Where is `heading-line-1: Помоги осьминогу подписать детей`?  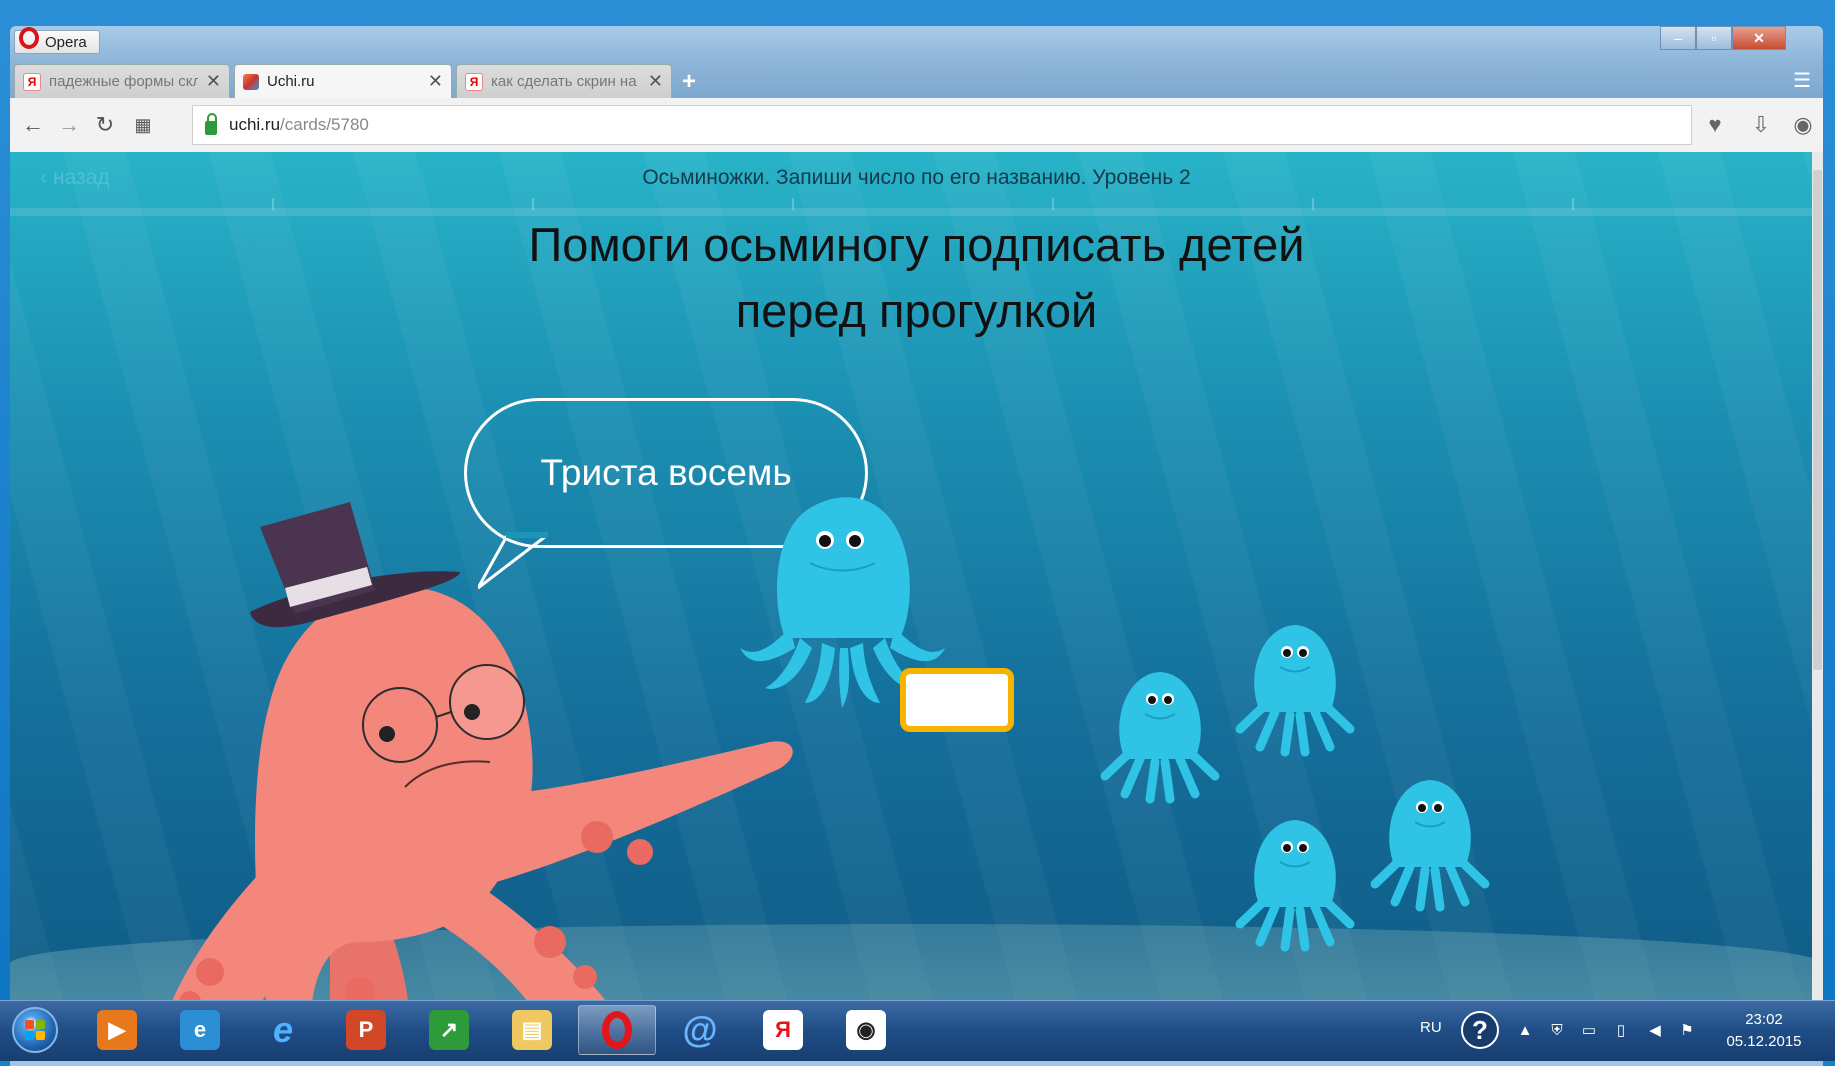
heading-line-1: Помоги осьминогу подписать детей is located at coordinates (916, 244).